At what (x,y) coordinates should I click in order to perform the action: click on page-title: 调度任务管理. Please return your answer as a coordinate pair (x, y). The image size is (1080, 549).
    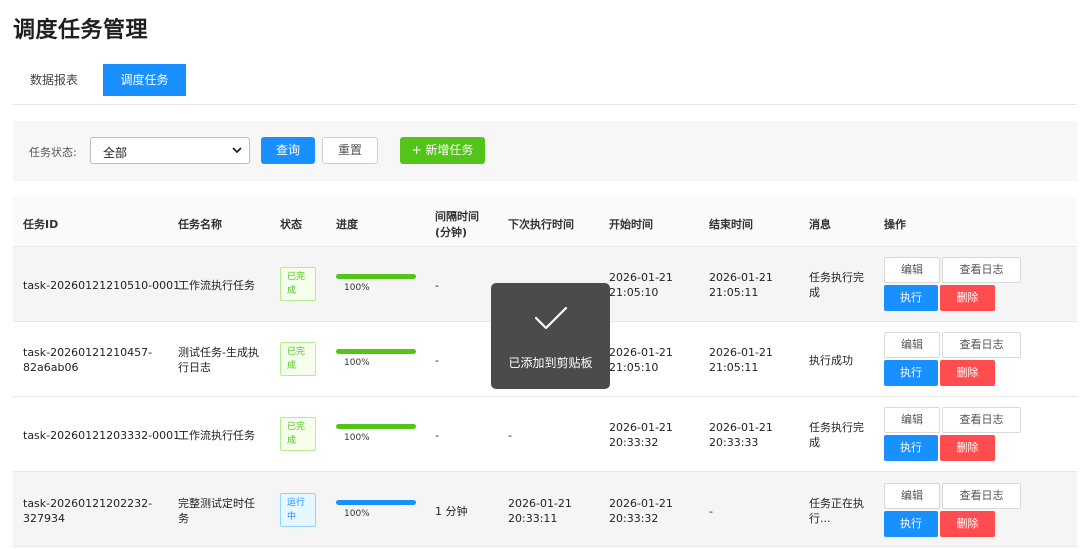
    Looking at the image, I should click on (81, 30).